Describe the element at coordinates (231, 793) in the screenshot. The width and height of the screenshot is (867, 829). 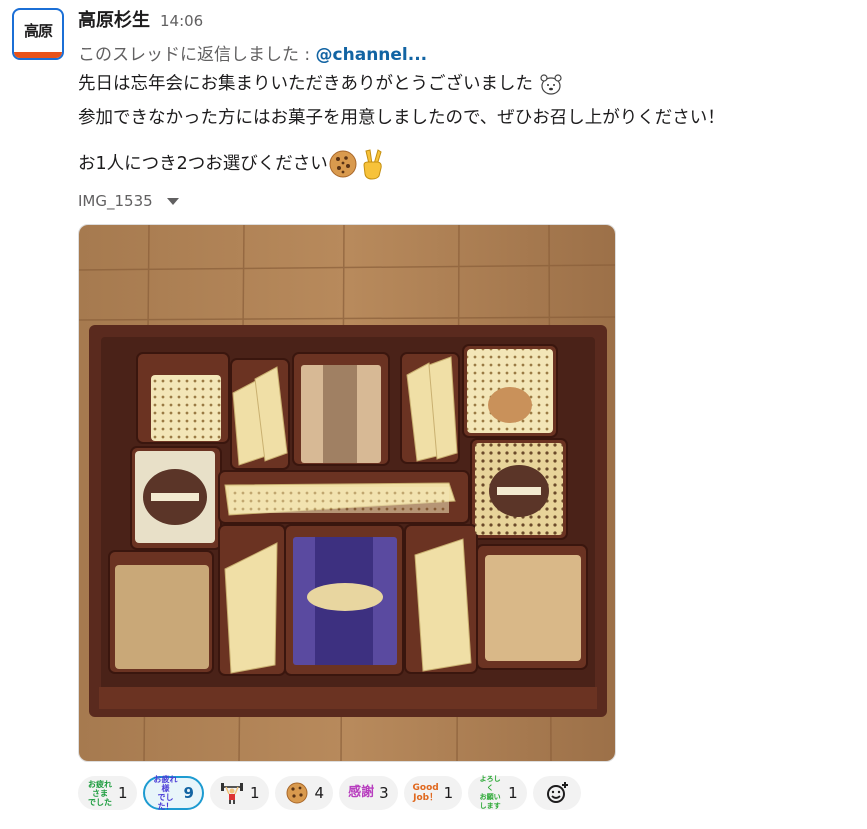
I see `weightlifter-emoji-icon` at that location.